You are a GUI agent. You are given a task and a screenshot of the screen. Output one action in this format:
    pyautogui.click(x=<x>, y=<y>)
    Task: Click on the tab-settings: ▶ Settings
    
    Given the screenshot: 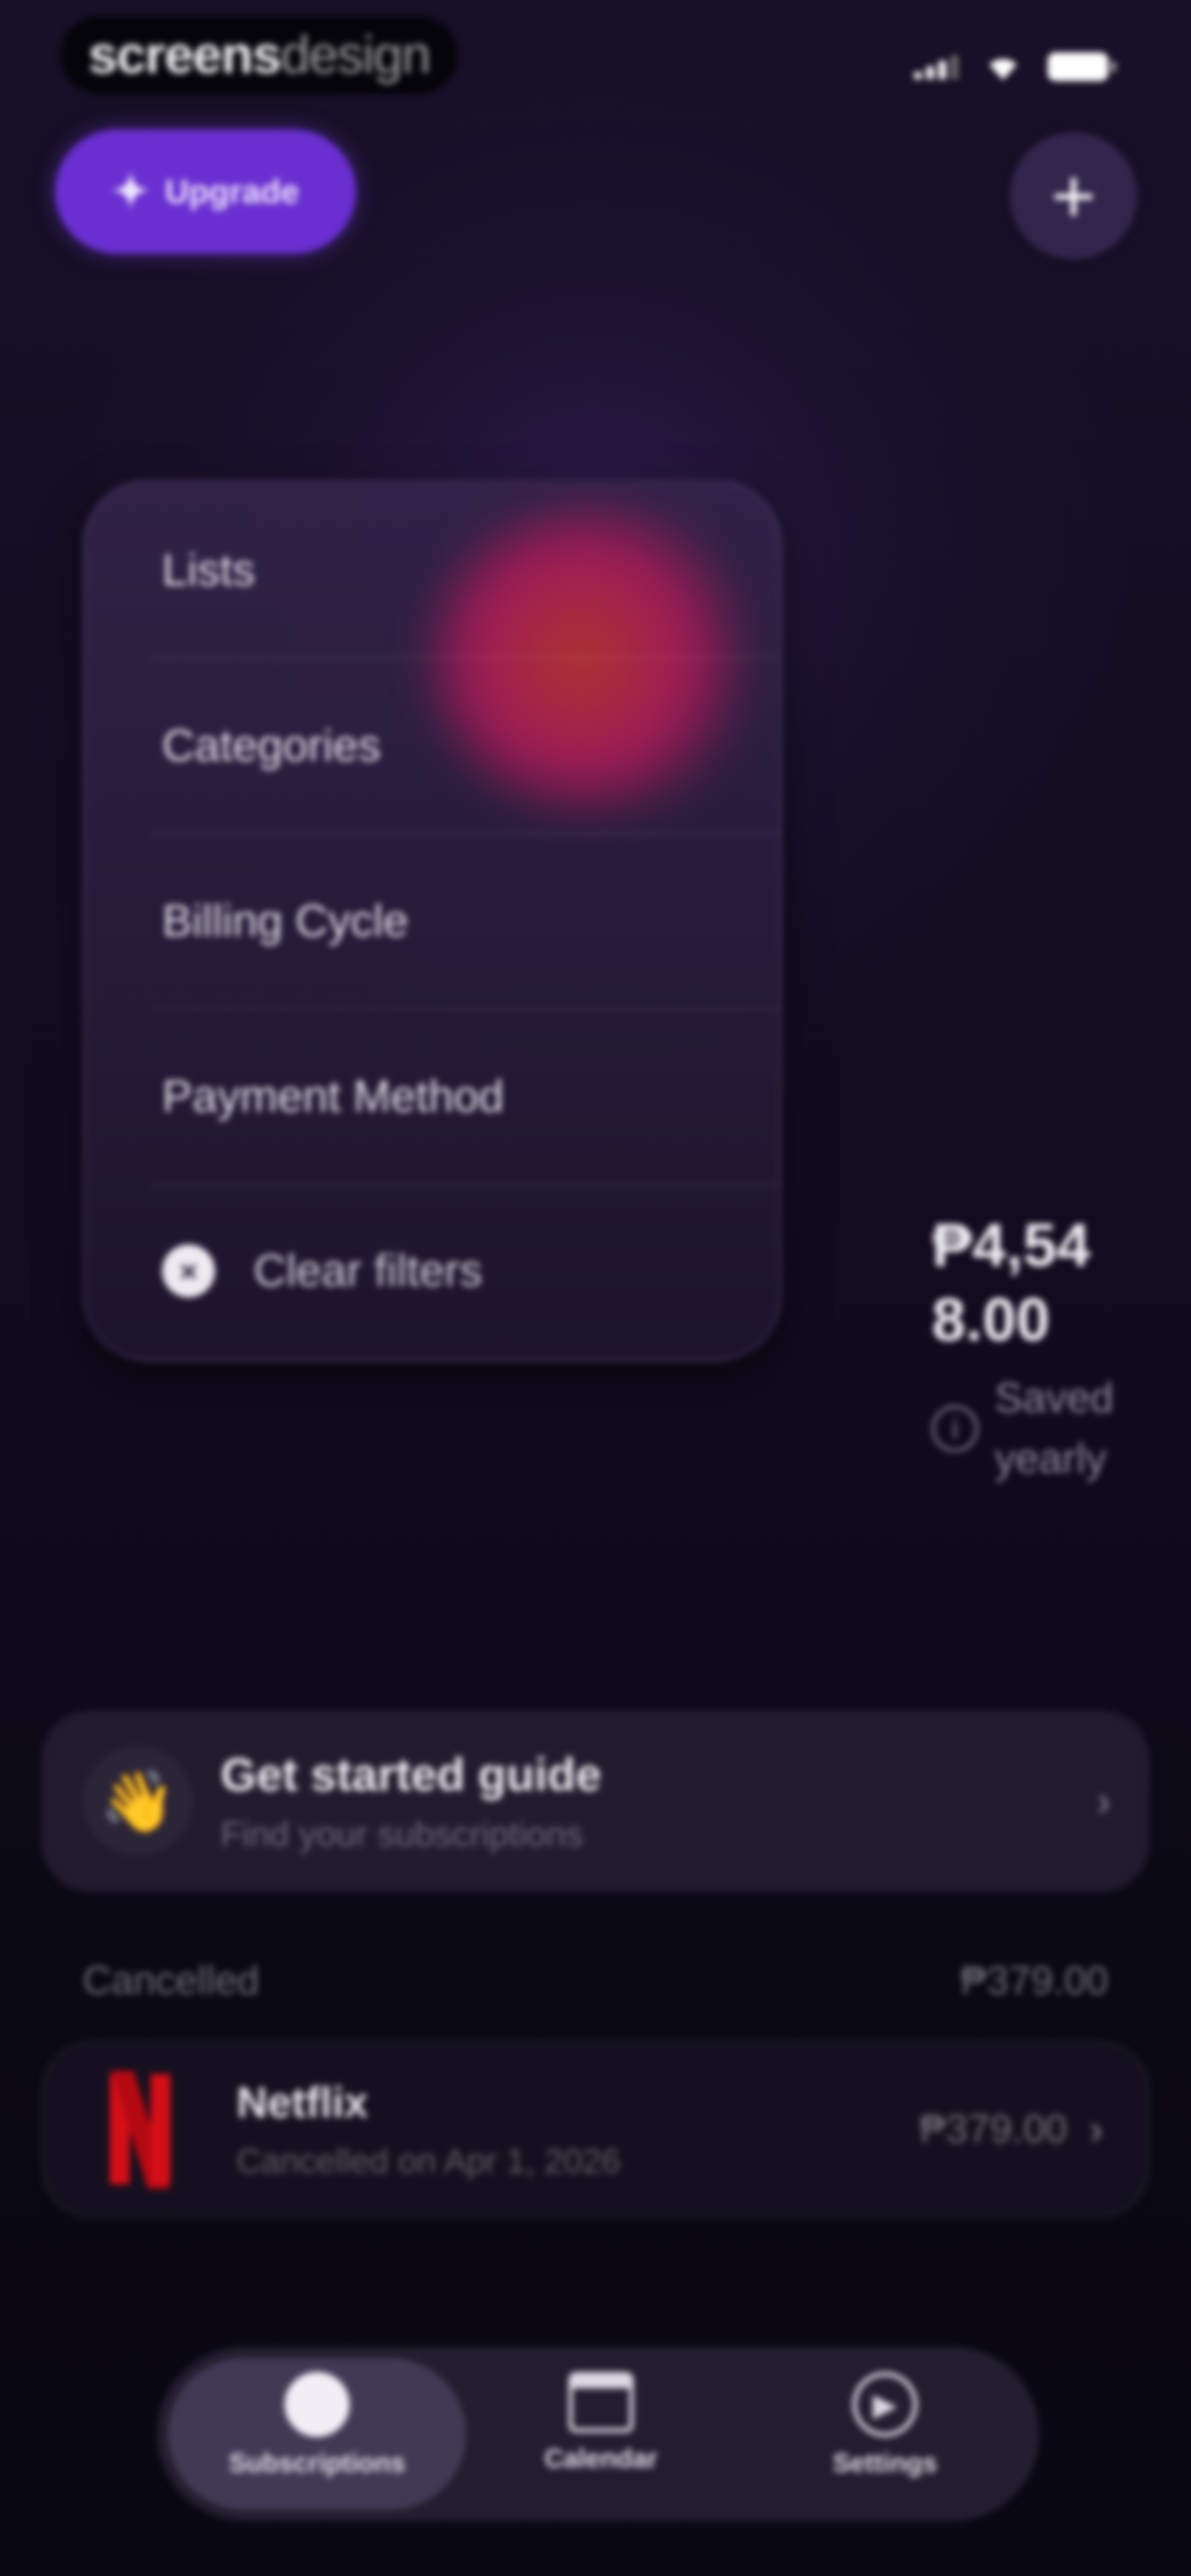 What is the action you would take?
    pyautogui.click(x=885, y=2435)
    